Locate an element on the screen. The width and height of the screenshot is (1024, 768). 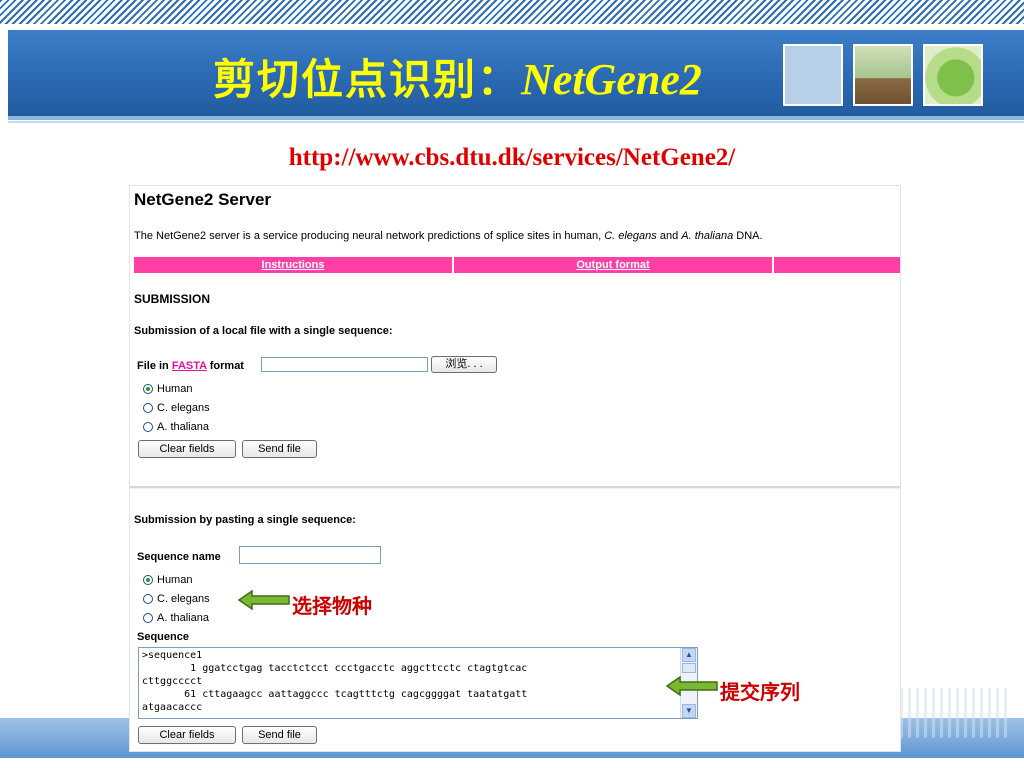
service-url: http://www.cbs.dtu.dk/services/NetGene2/ is located at coordinates (512, 157).